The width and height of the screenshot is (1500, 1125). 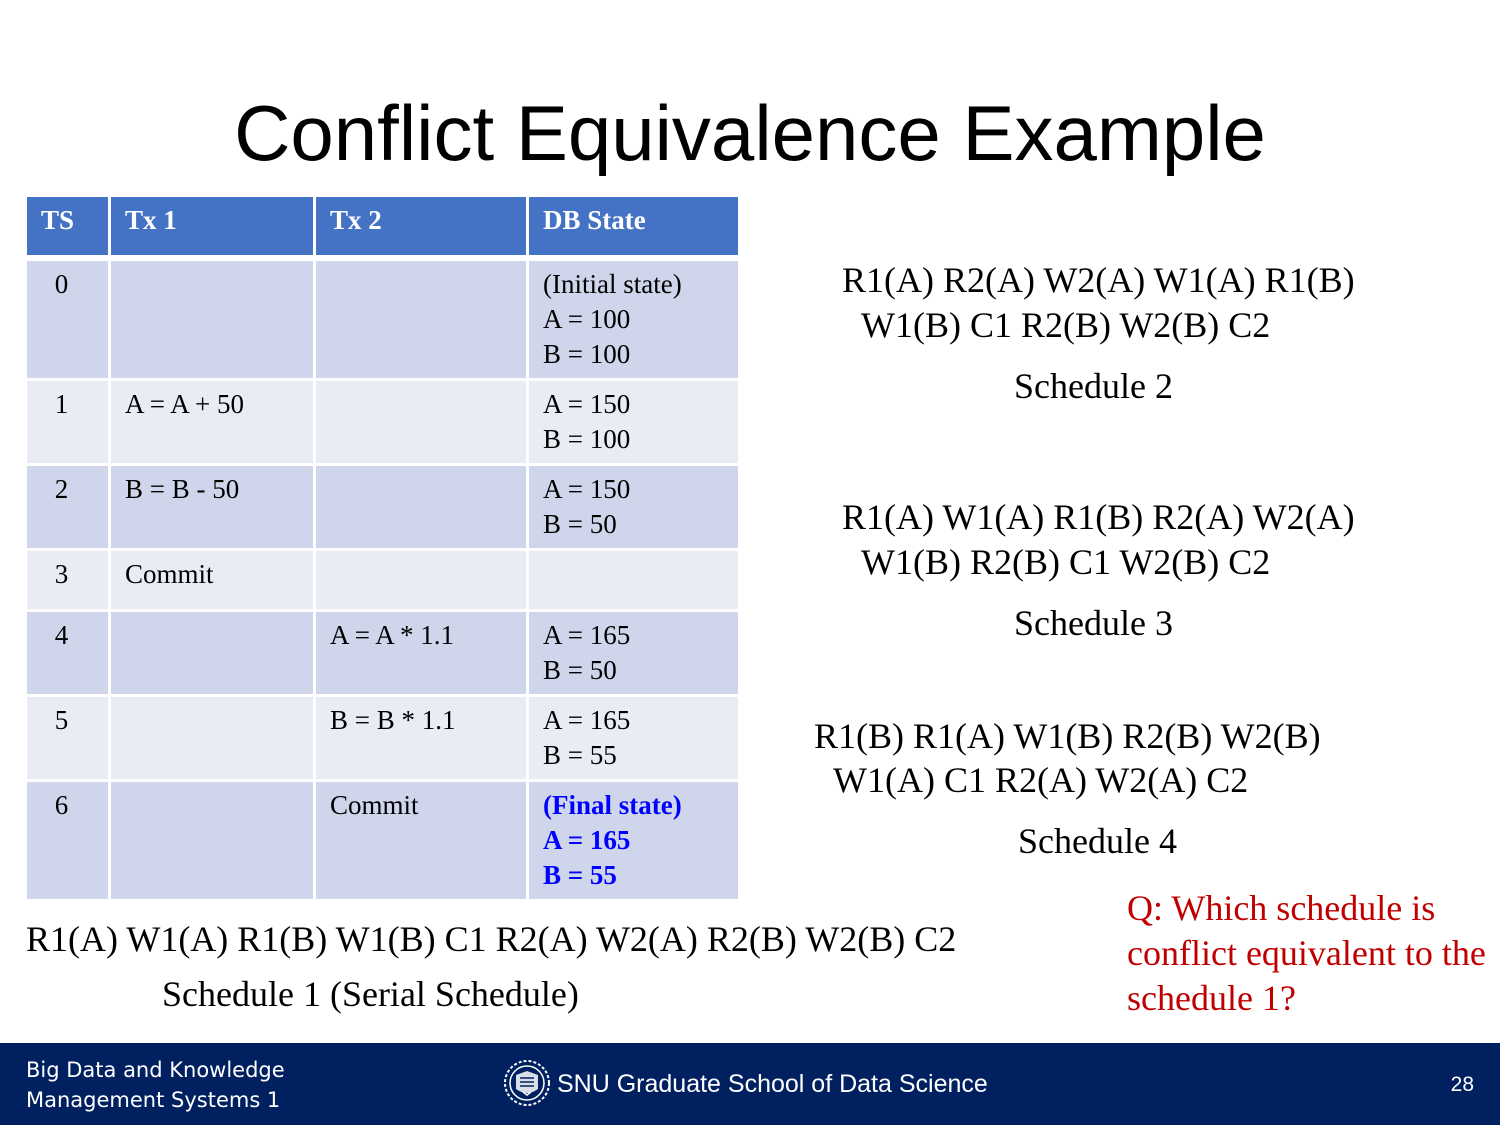 I want to click on cell-ts: 4, so click(x=67, y=653).